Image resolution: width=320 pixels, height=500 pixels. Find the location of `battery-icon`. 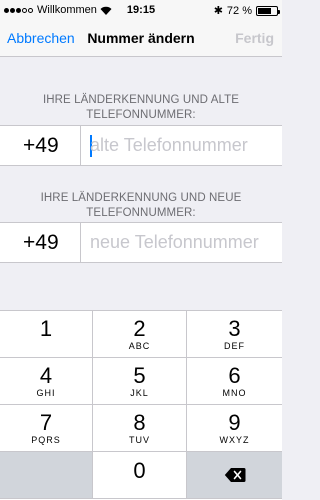

battery-icon is located at coordinates (268, 10).